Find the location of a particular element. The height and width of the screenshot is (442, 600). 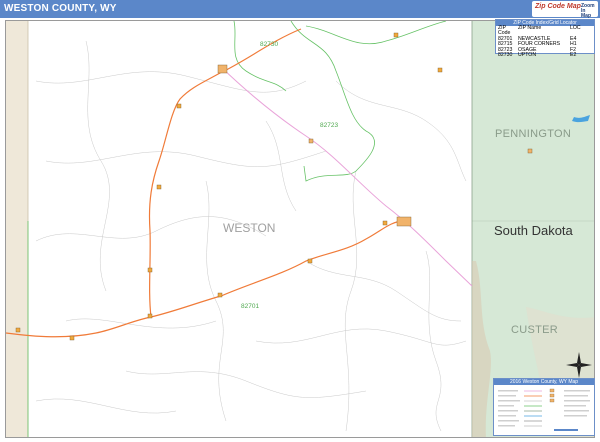

legend-symbols is located at coordinates (544, 409).